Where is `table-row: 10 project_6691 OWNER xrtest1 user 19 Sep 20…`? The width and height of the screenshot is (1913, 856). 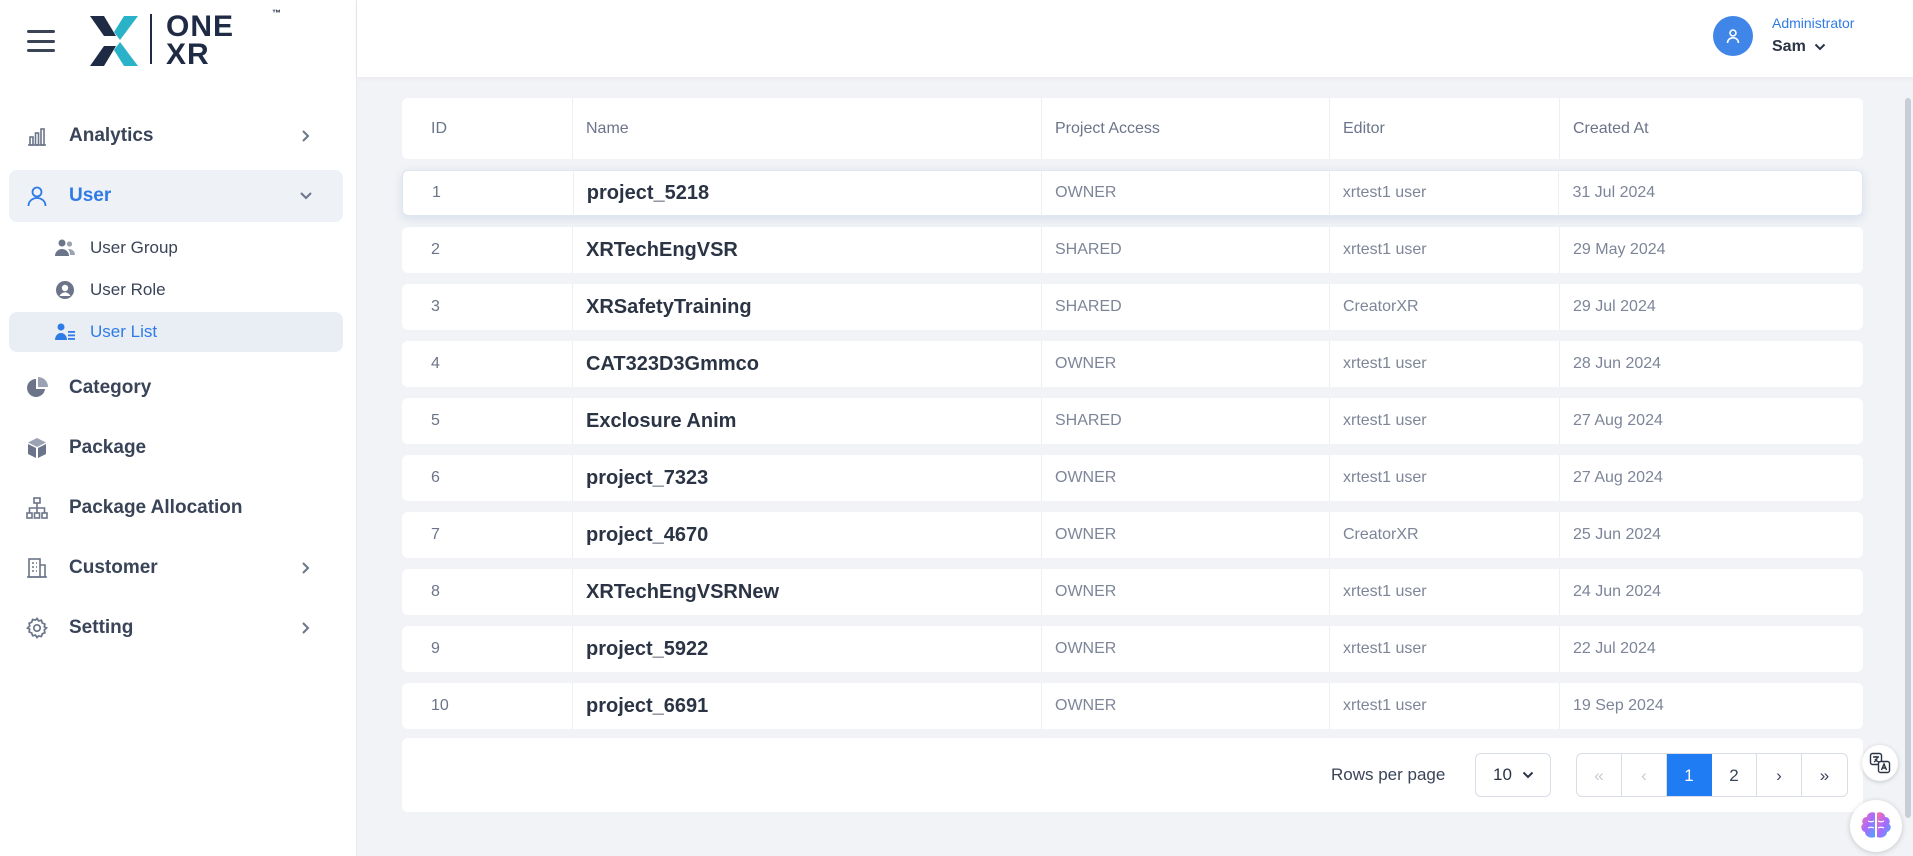
table-row: 10 project_6691 OWNER xrtest1 user 19 Sep 20… is located at coordinates (1132, 706).